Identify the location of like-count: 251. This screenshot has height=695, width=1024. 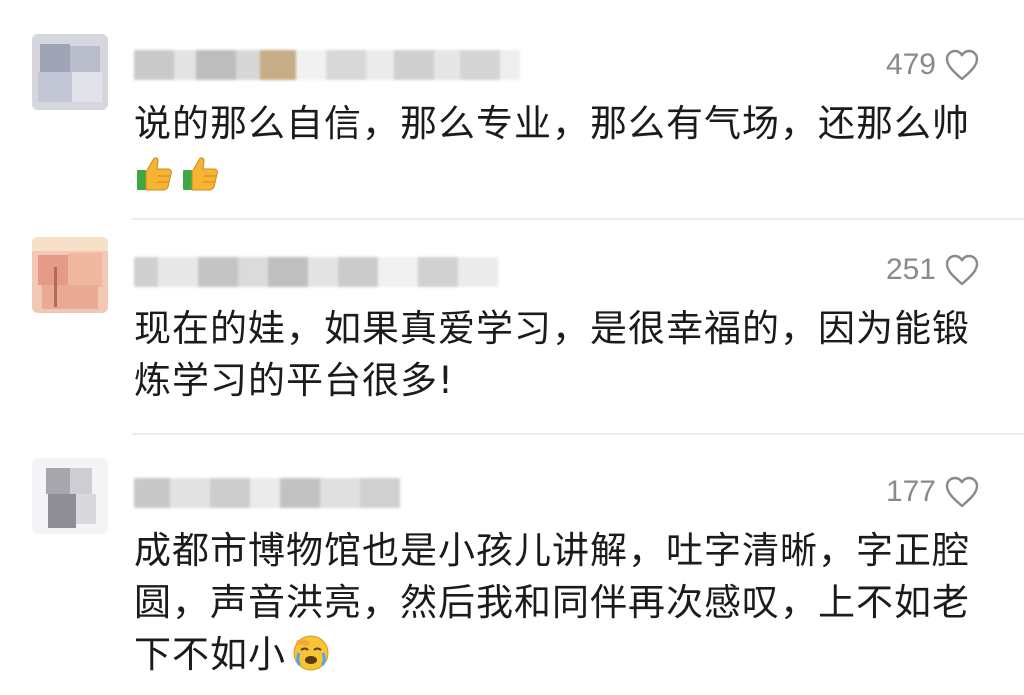
(933, 270).